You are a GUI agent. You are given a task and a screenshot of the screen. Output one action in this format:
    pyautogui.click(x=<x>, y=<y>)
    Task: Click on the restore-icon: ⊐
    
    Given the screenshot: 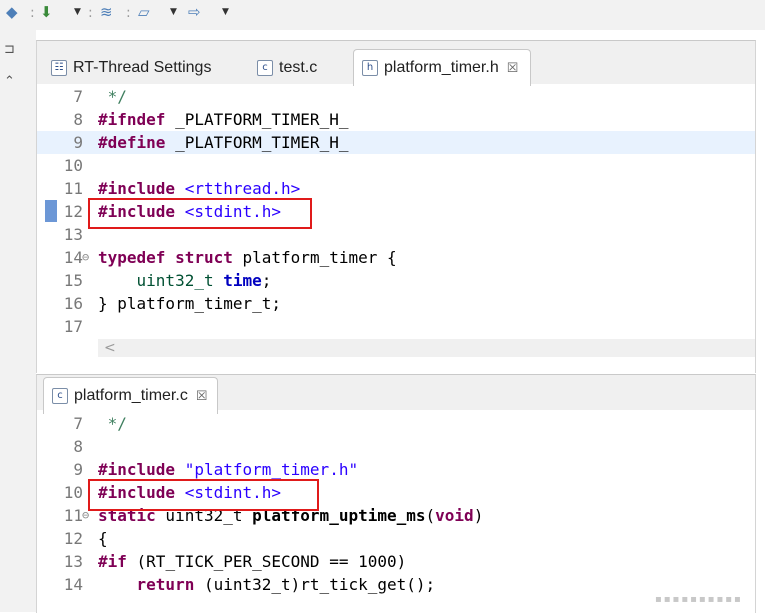 What is the action you would take?
    pyautogui.click(x=9, y=49)
    